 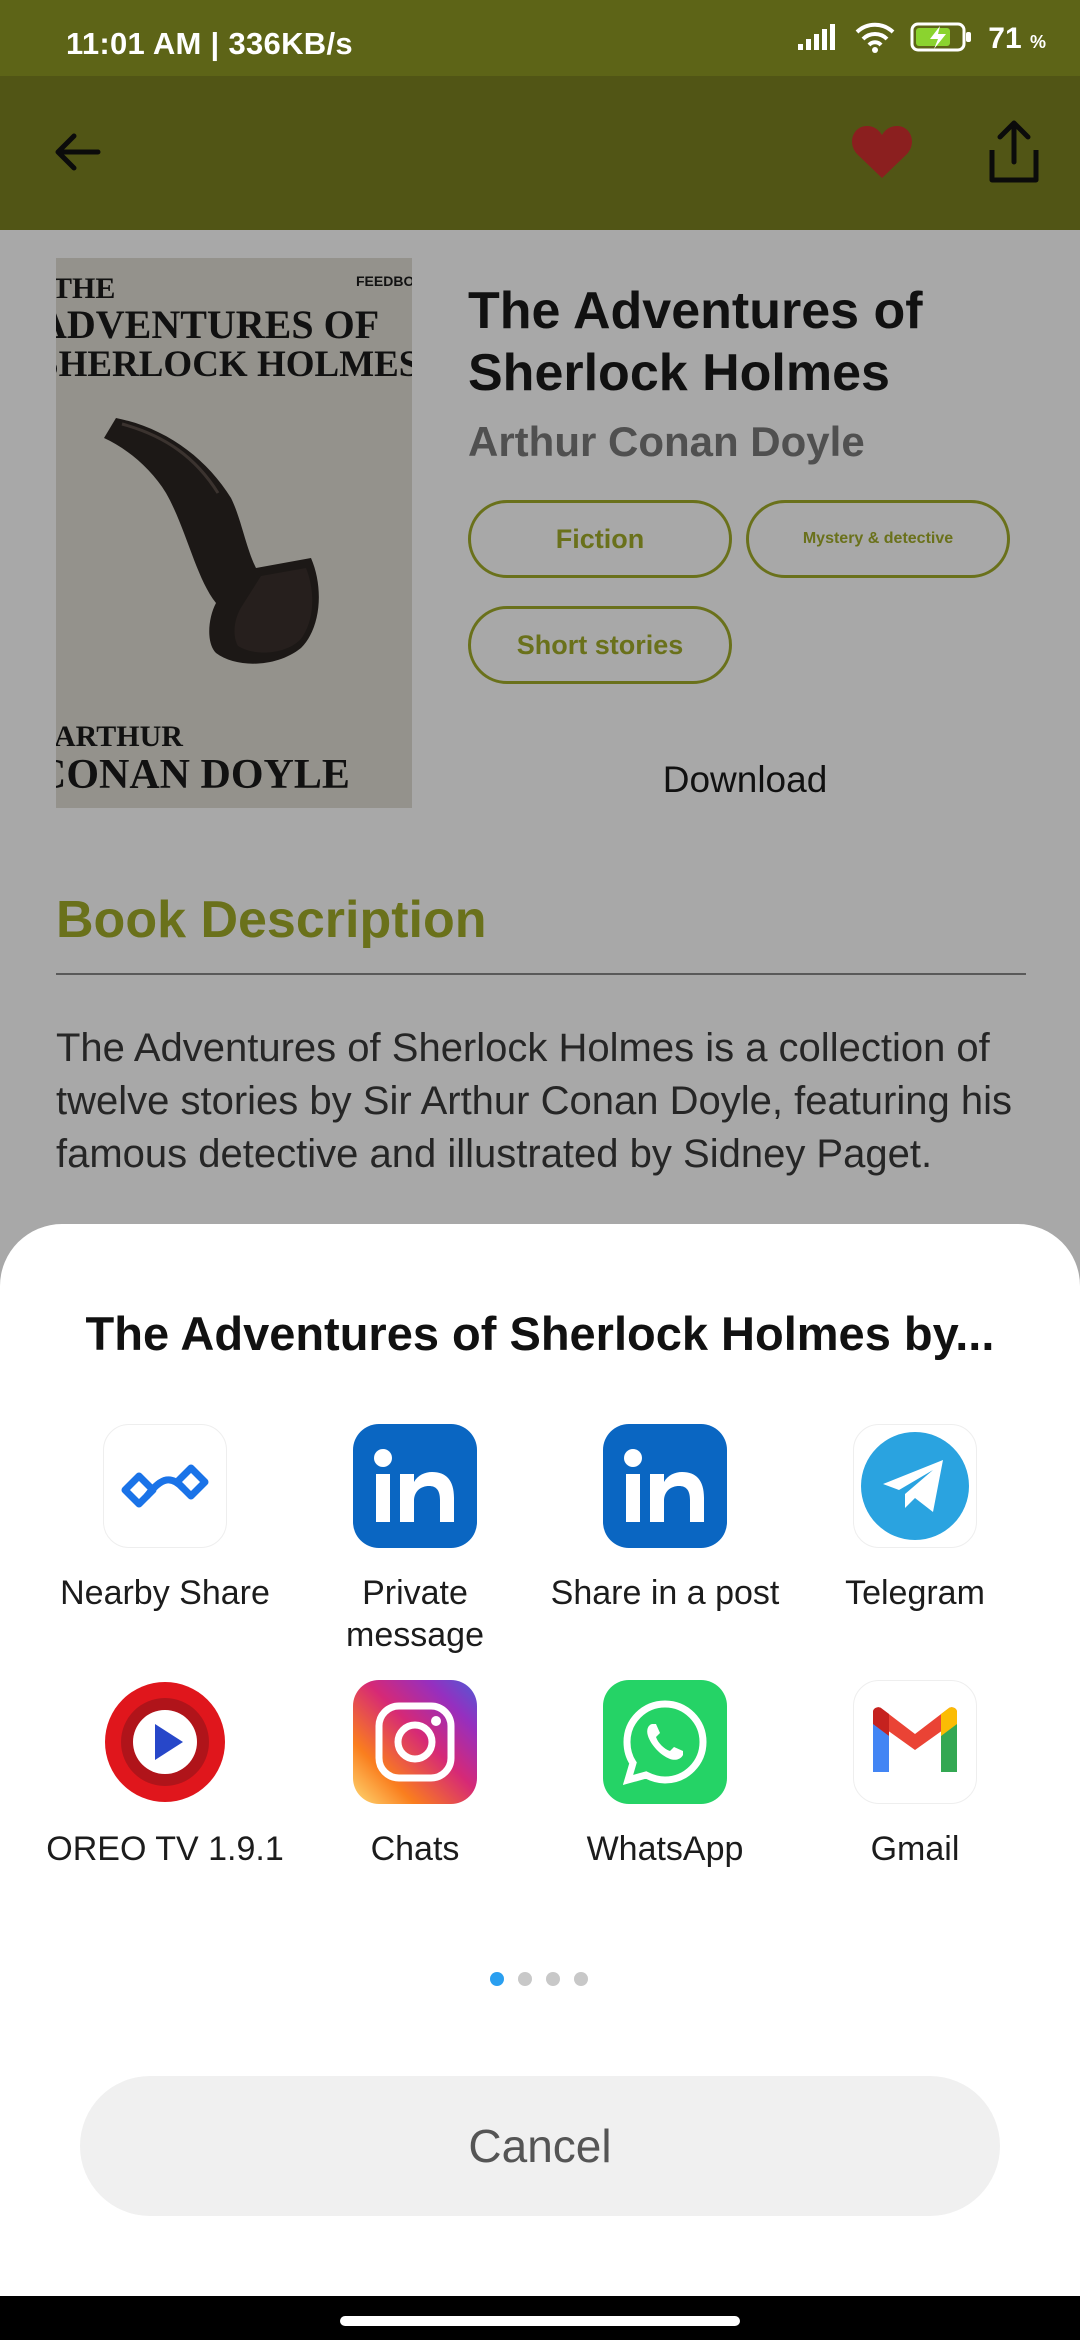 What do you see at coordinates (915, 1742) in the screenshot?
I see `gmail-icon` at bounding box center [915, 1742].